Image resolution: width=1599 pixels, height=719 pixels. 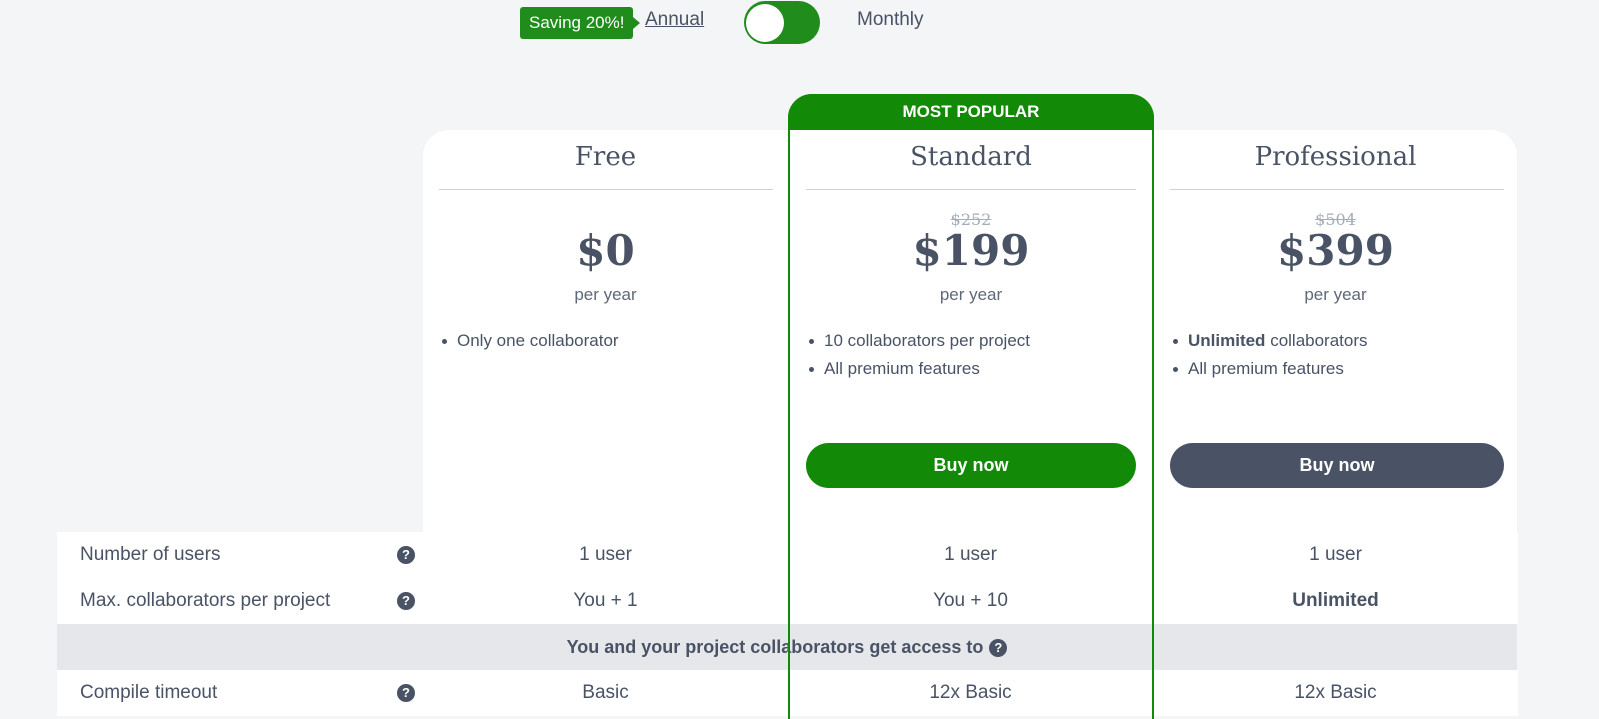 What do you see at coordinates (971, 157) in the screenshot?
I see `plan-name: Standard` at bounding box center [971, 157].